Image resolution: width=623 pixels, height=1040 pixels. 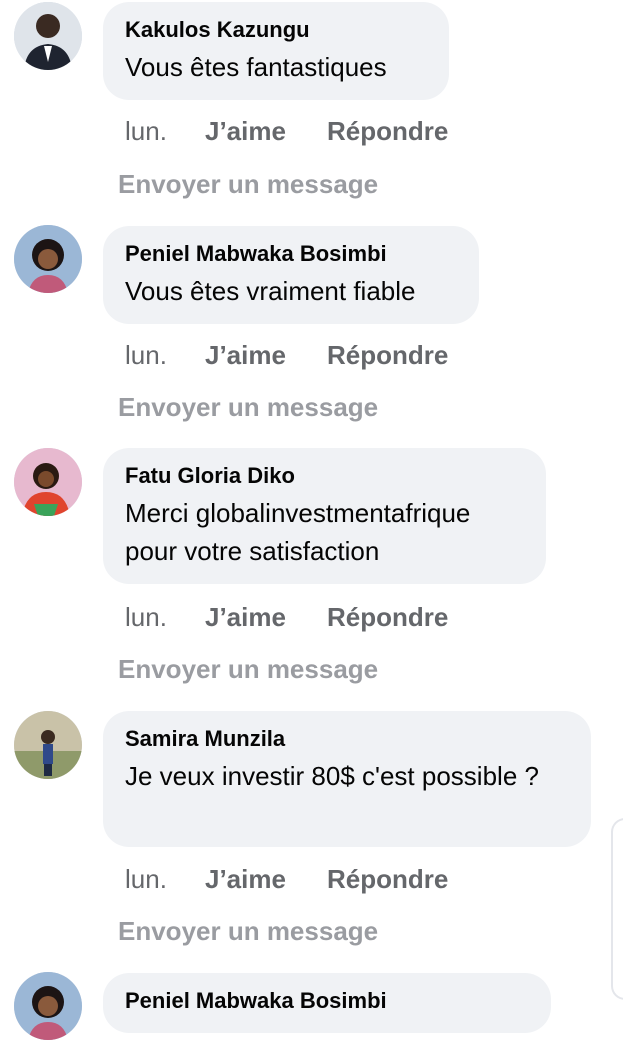 I want to click on comment-text: Vous êtes vraiment fiable, so click(x=270, y=291).